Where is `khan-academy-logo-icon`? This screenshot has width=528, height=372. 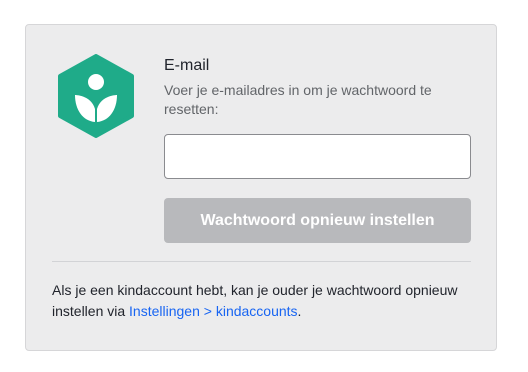 khan-academy-logo-icon is located at coordinates (96, 96).